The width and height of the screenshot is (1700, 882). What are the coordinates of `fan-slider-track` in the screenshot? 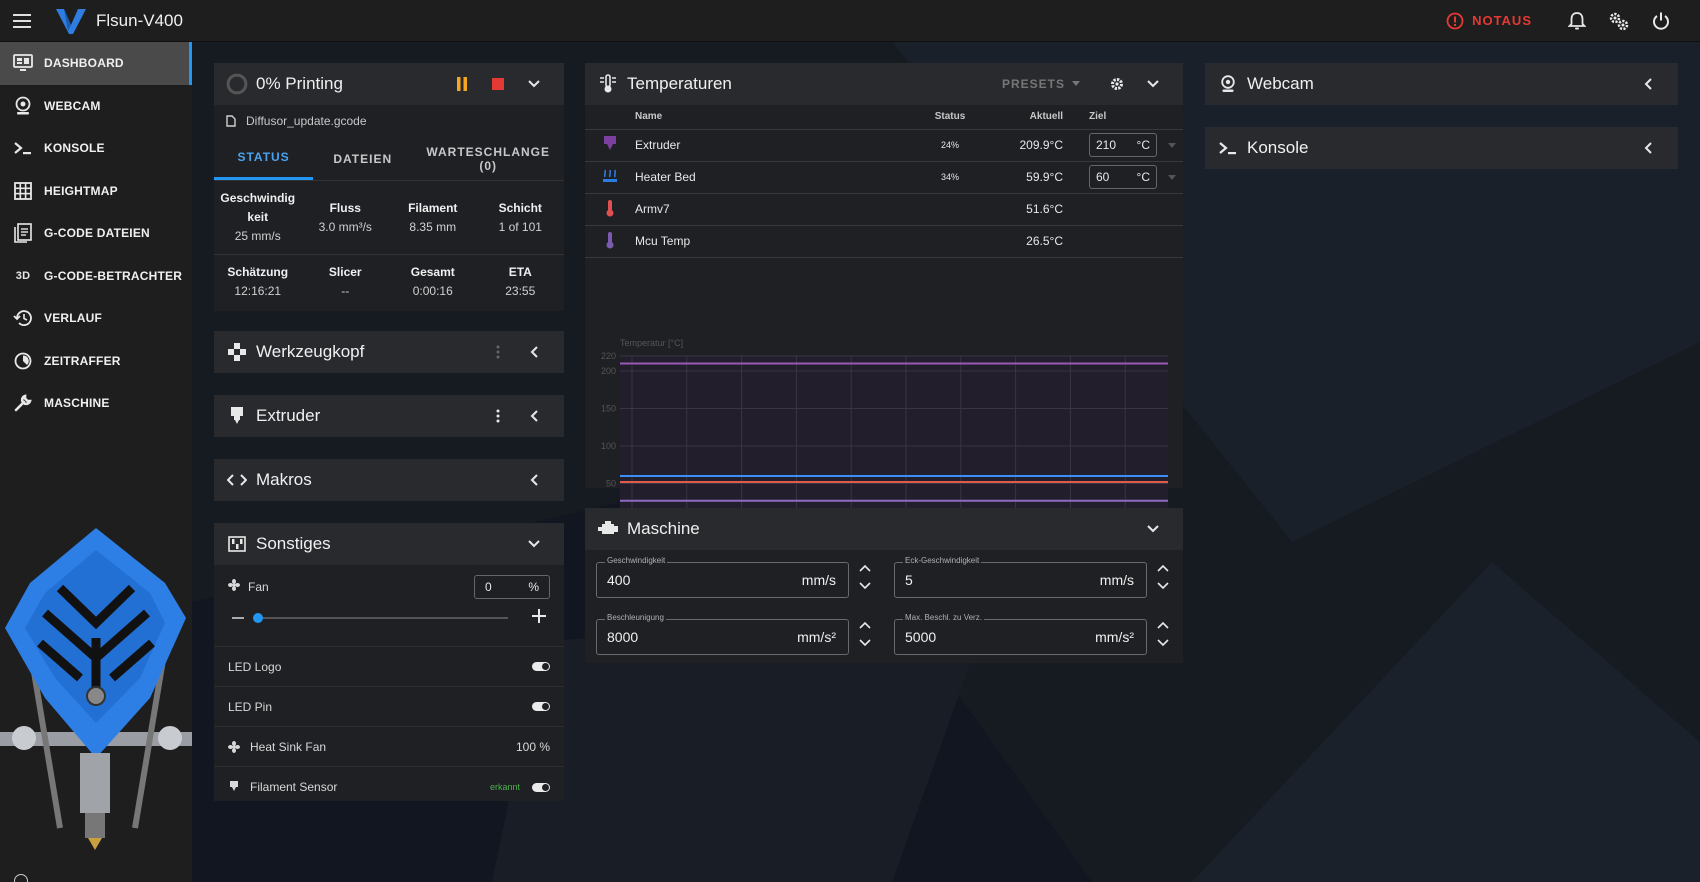 It's located at (383, 618).